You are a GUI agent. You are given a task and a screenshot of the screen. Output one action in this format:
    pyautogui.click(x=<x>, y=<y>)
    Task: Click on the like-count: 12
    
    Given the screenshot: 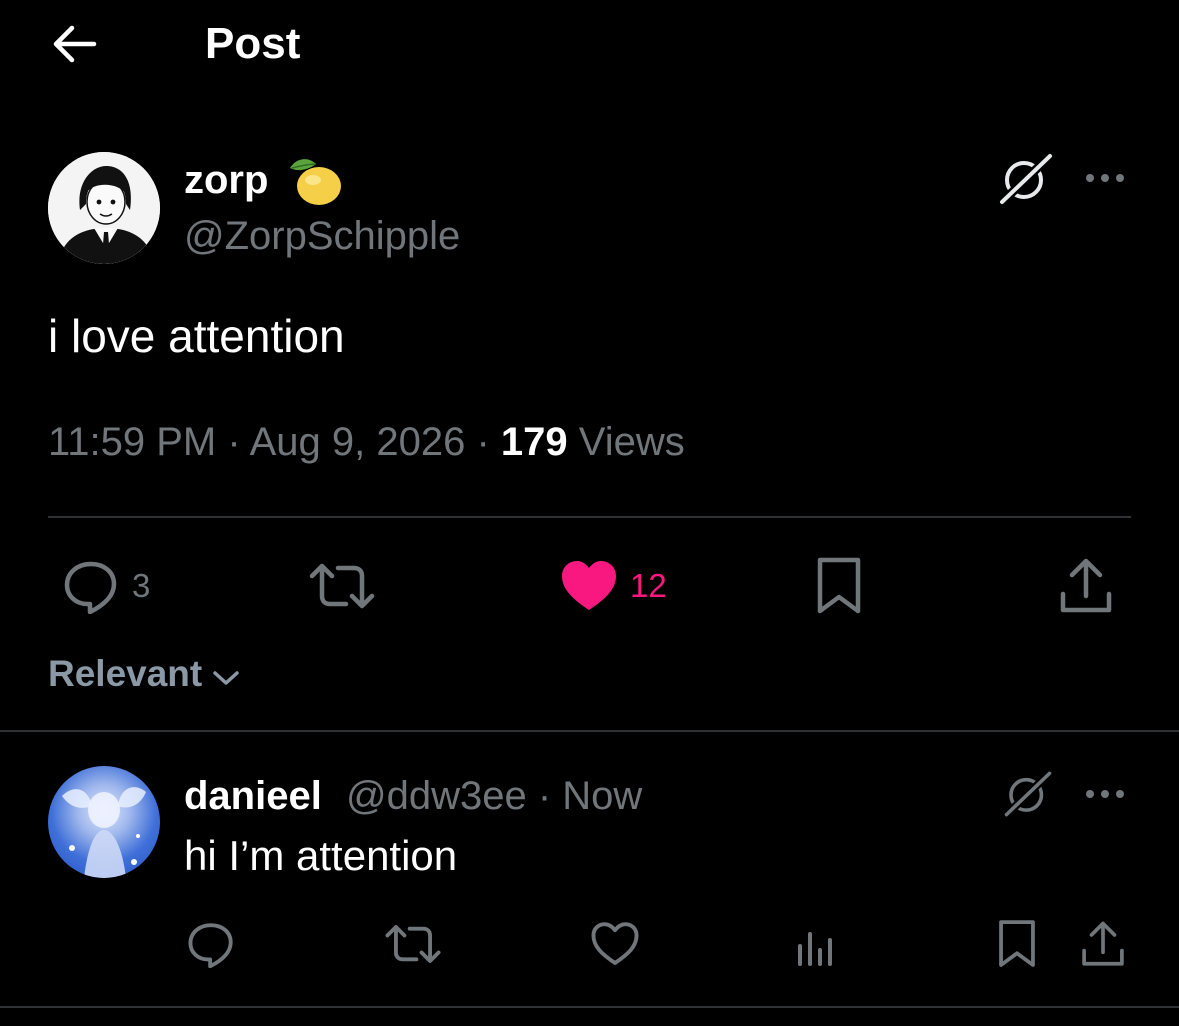 What is the action you would take?
    pyautogui.click(x=648, y=585)
    